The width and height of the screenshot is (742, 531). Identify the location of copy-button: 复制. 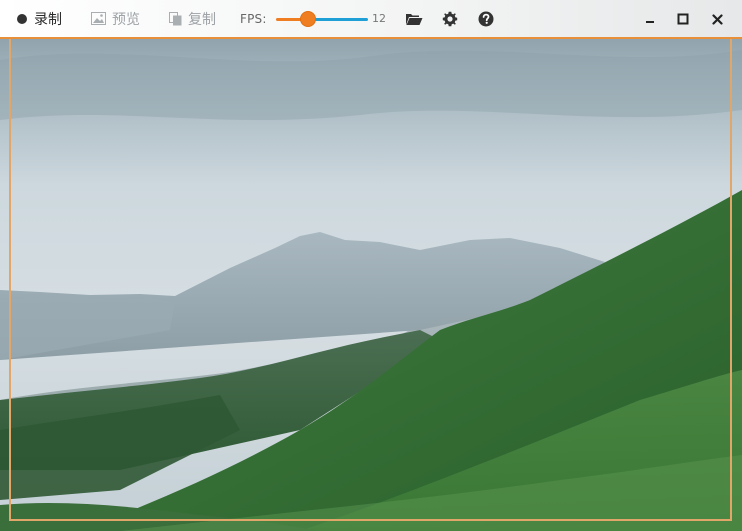
(192, 18).